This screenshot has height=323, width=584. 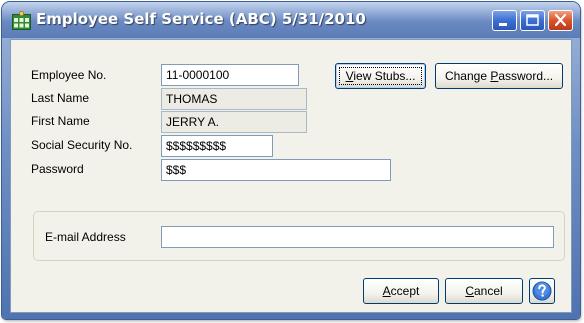 What do you see at coordinates (503, 24) in the screenshot?
I see `minimize-icon` at bounding box center [503, 24].